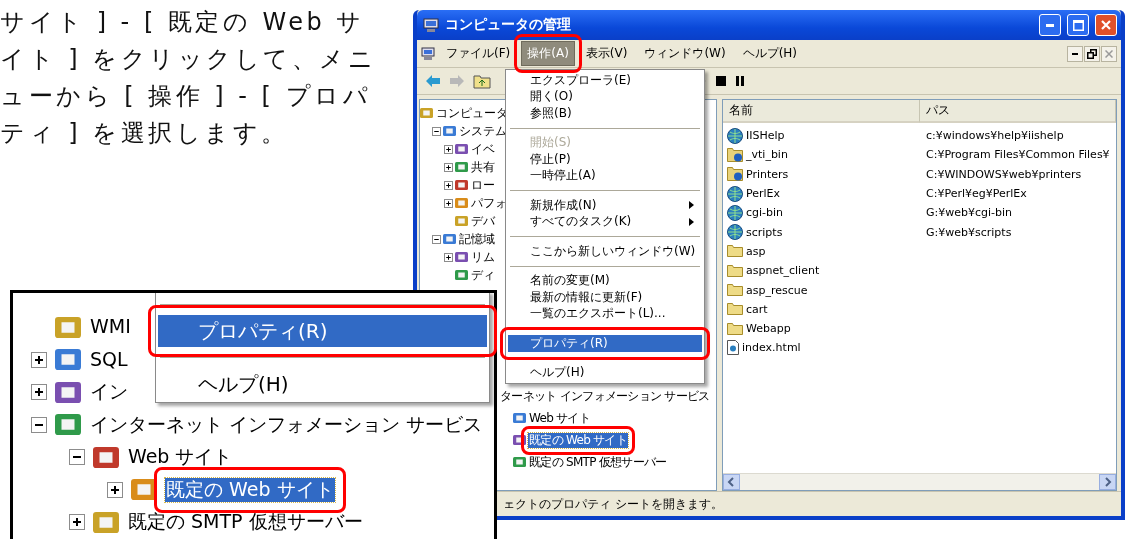  Describe the element at coordinates (764, 232) in the screenshot. I see `list-item-name: scripts` at that location.